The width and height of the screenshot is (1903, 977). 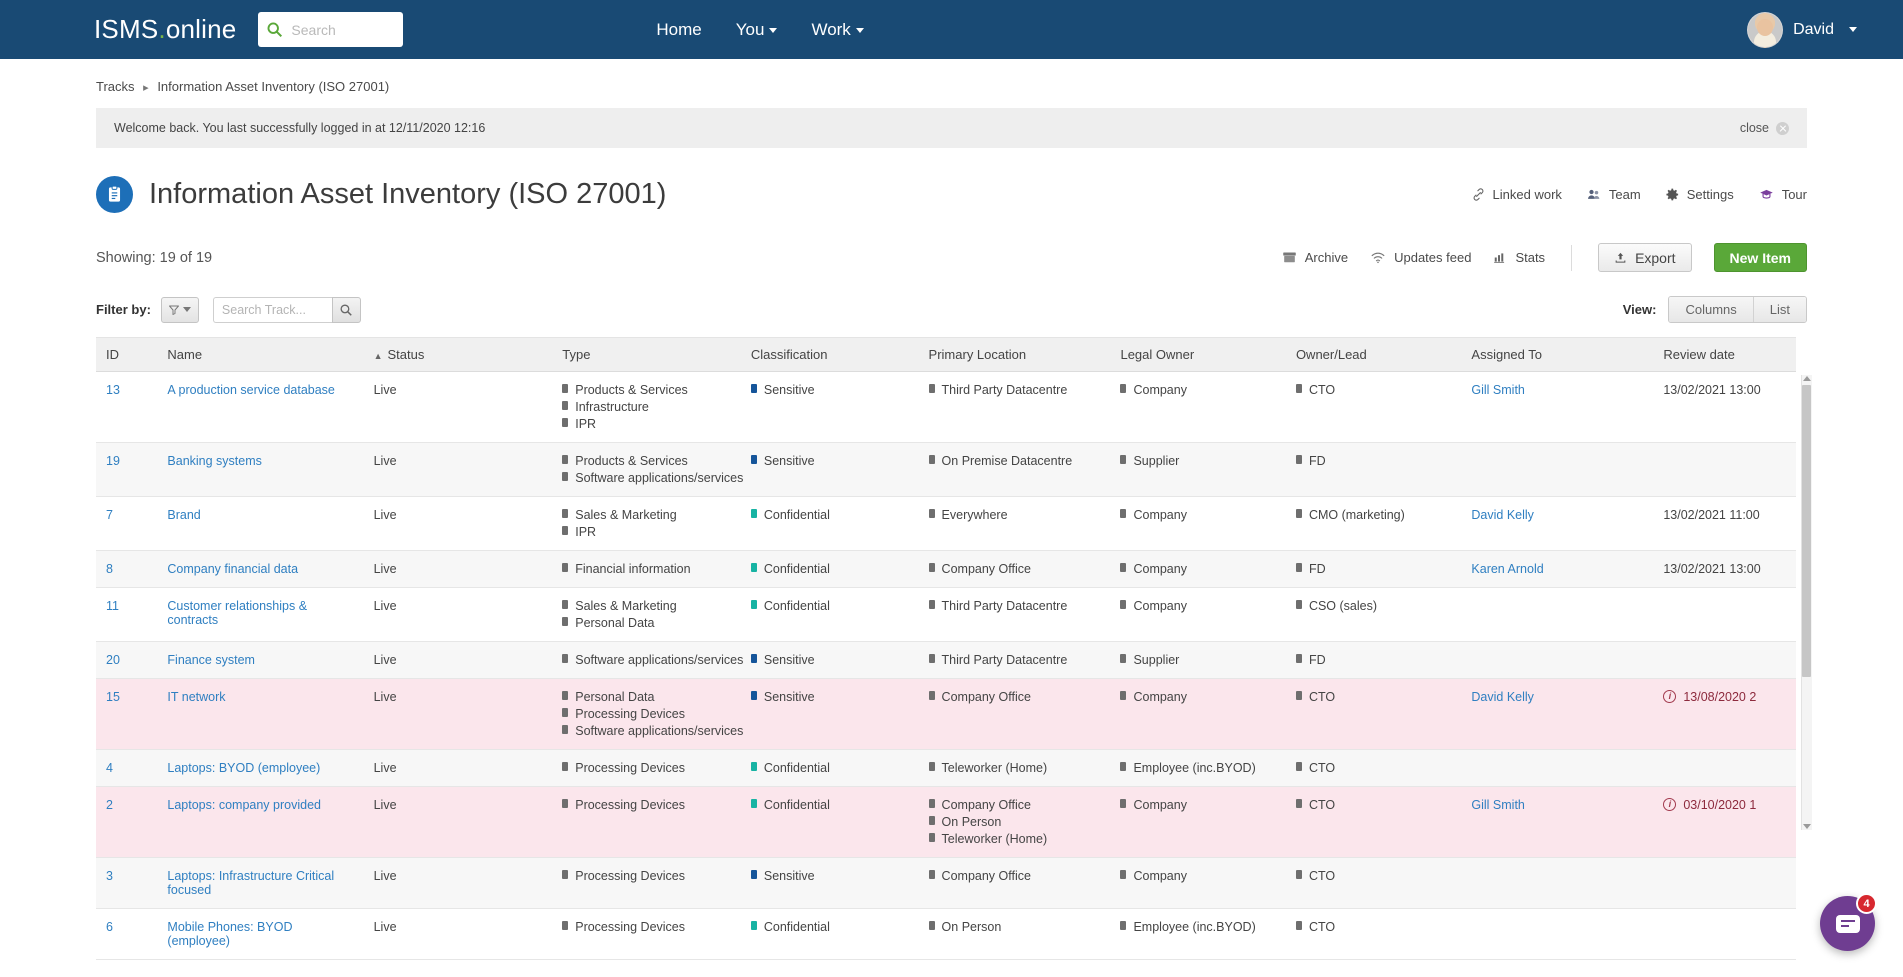 I want to click on track-search-input, so click(x=272, y=309).